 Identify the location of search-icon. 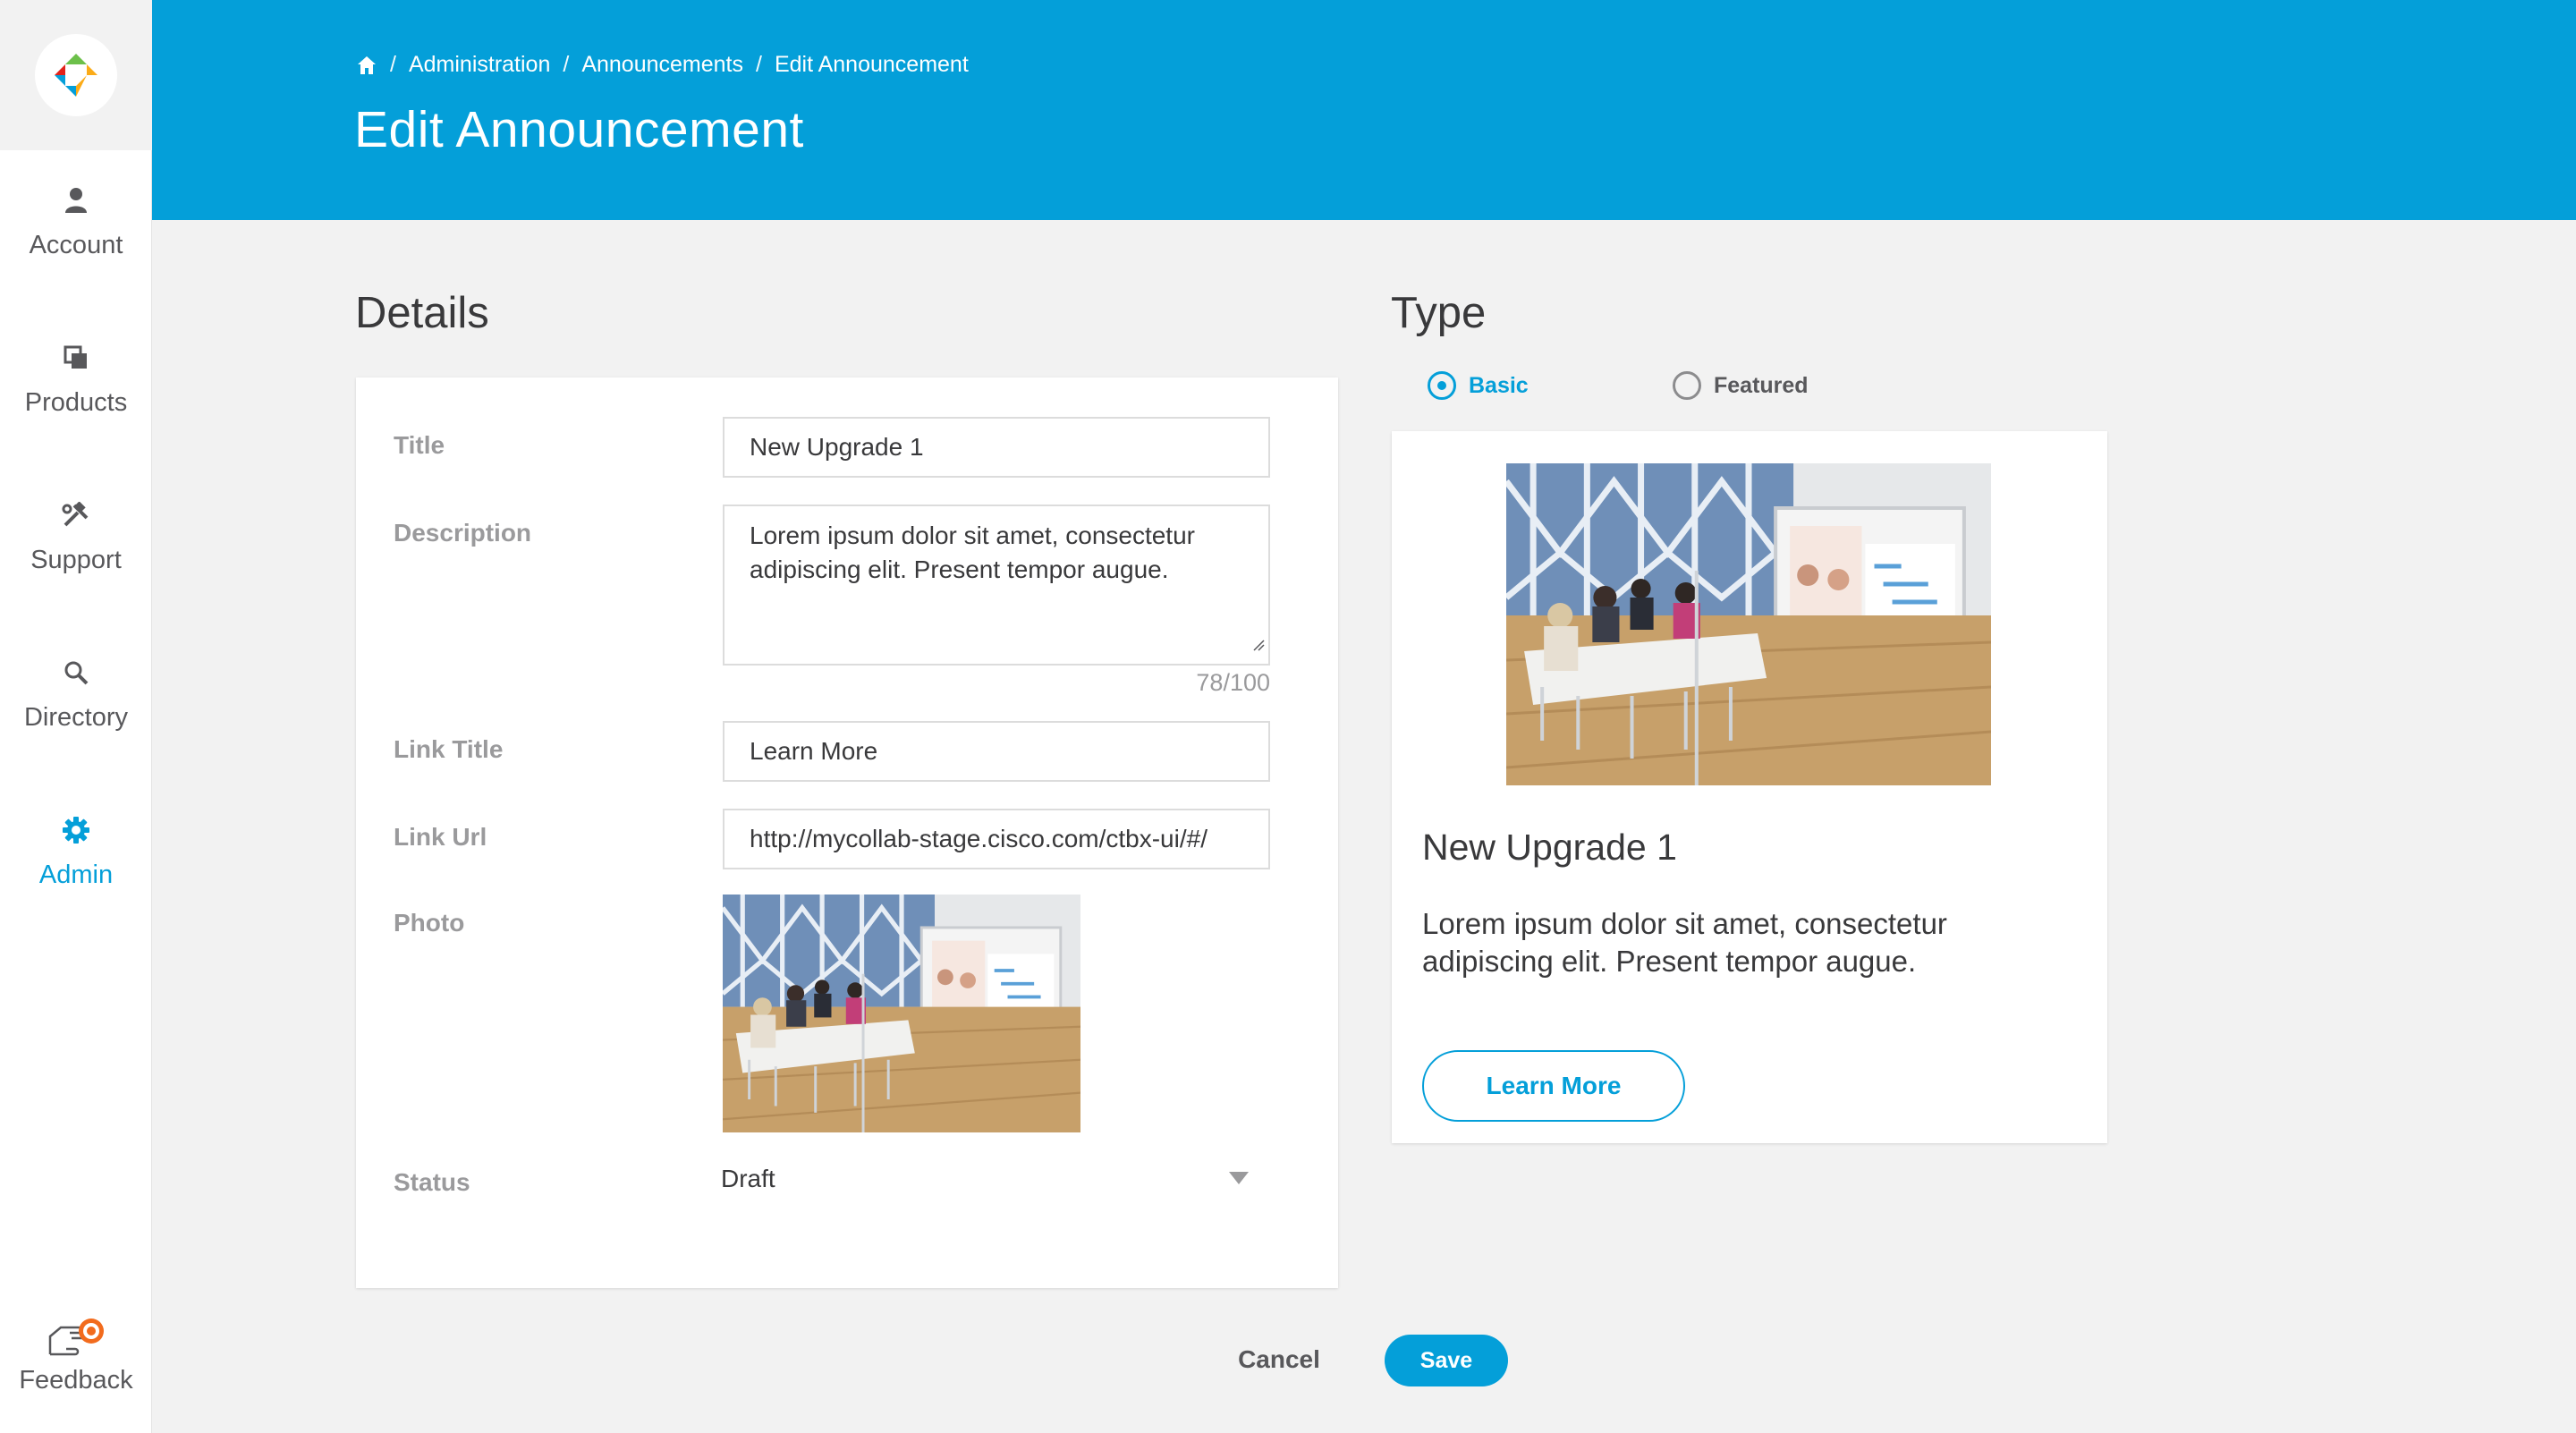
(76, 673).